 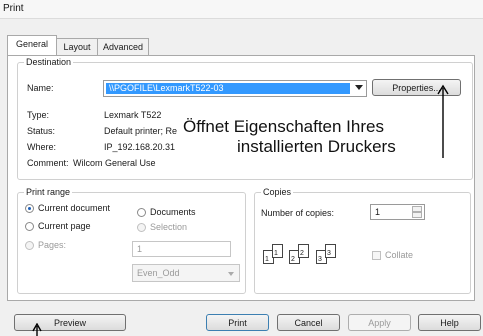 I want to click on even-odd-value: Even_Odd, so click(x=158, y=273).